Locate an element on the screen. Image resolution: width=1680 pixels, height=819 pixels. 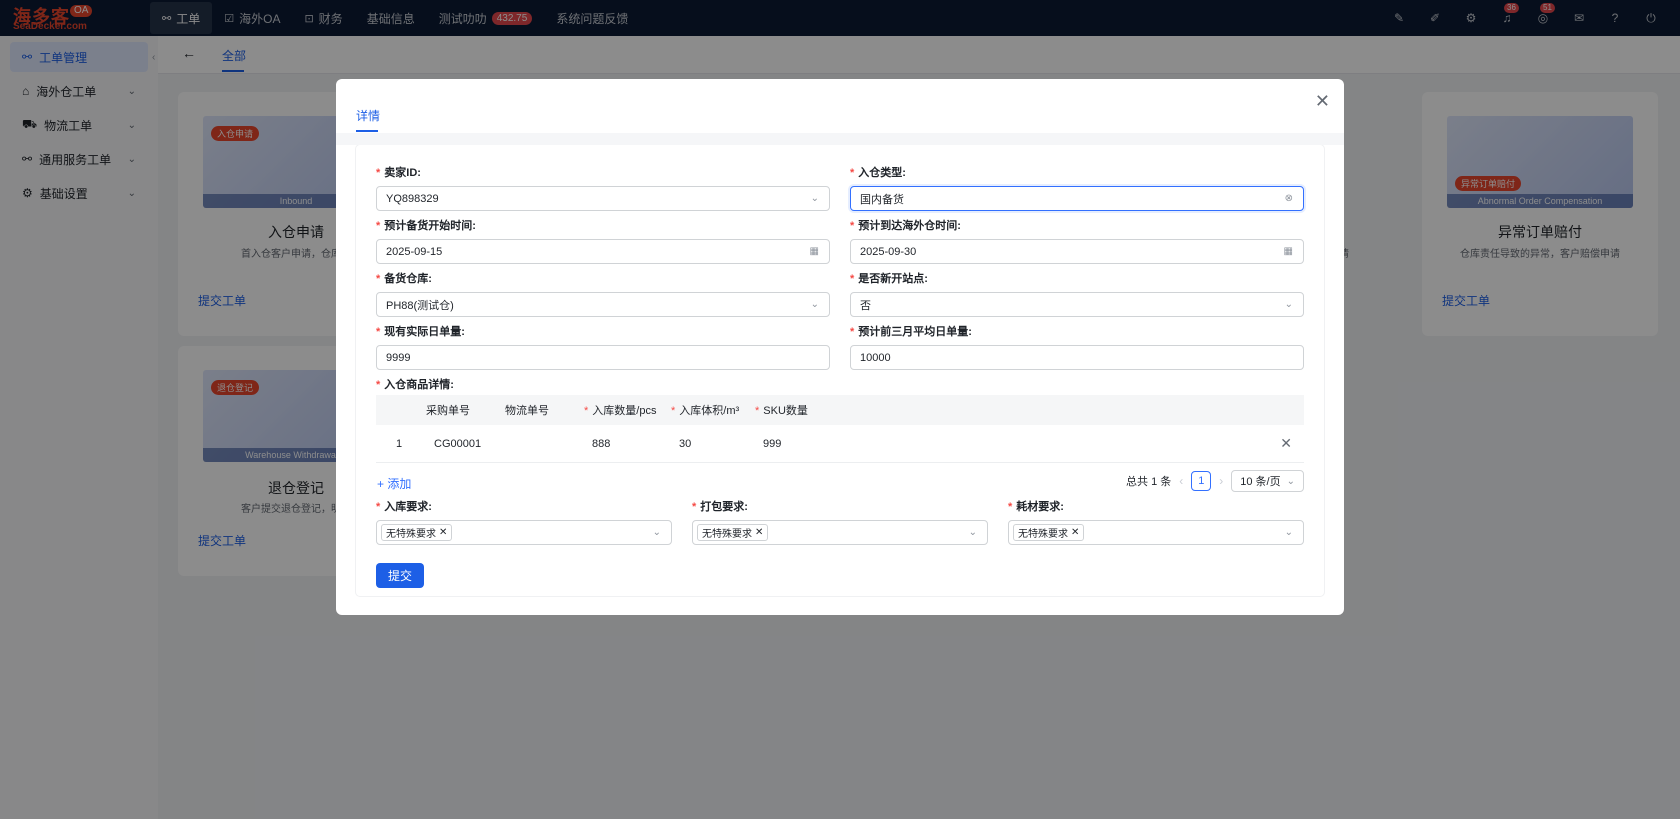
avg-orders-value: 10000 is located at coordinates (875, 357).